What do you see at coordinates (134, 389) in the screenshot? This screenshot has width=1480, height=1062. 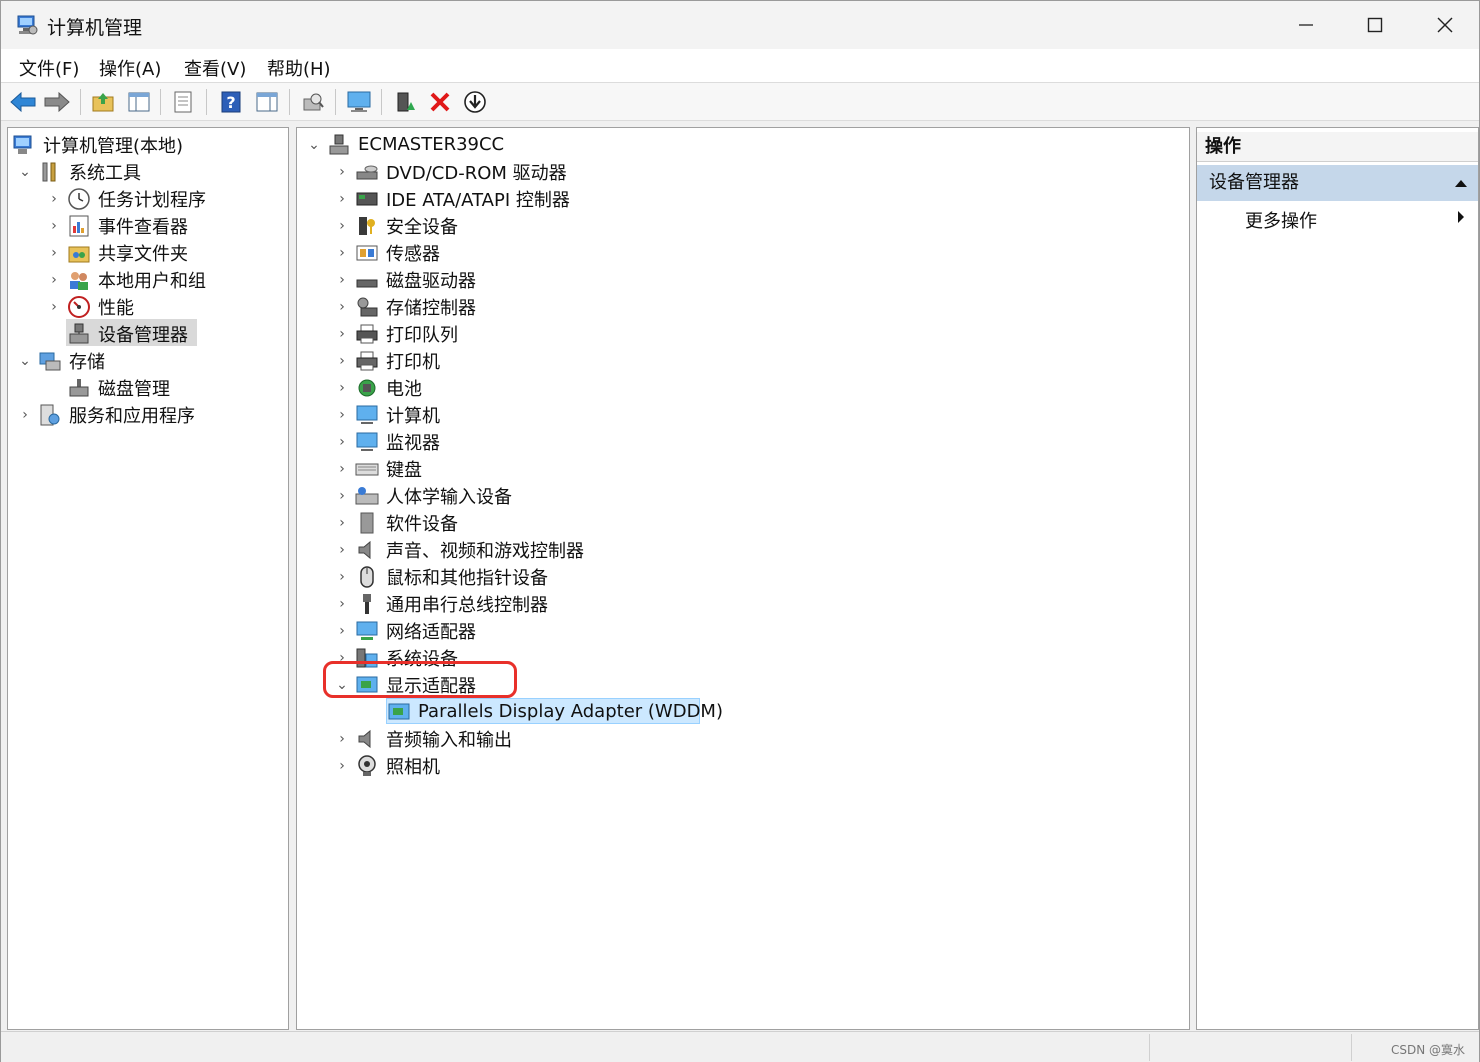 I see `tree-node-label: 磁盘管理` at bounding box center [134, 389].